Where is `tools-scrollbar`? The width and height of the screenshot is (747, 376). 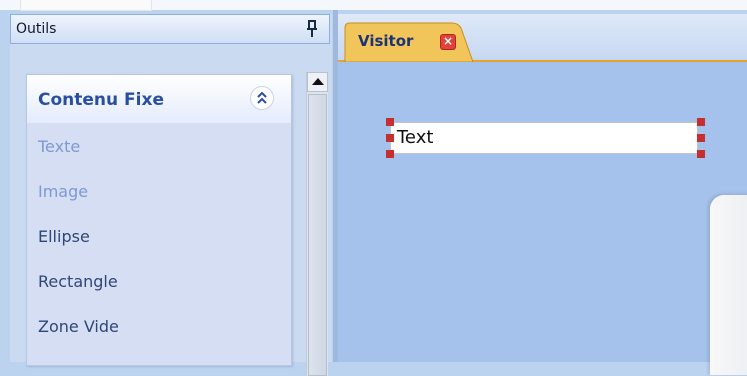 tools-scrollbar is located at coordinates (317, 224).